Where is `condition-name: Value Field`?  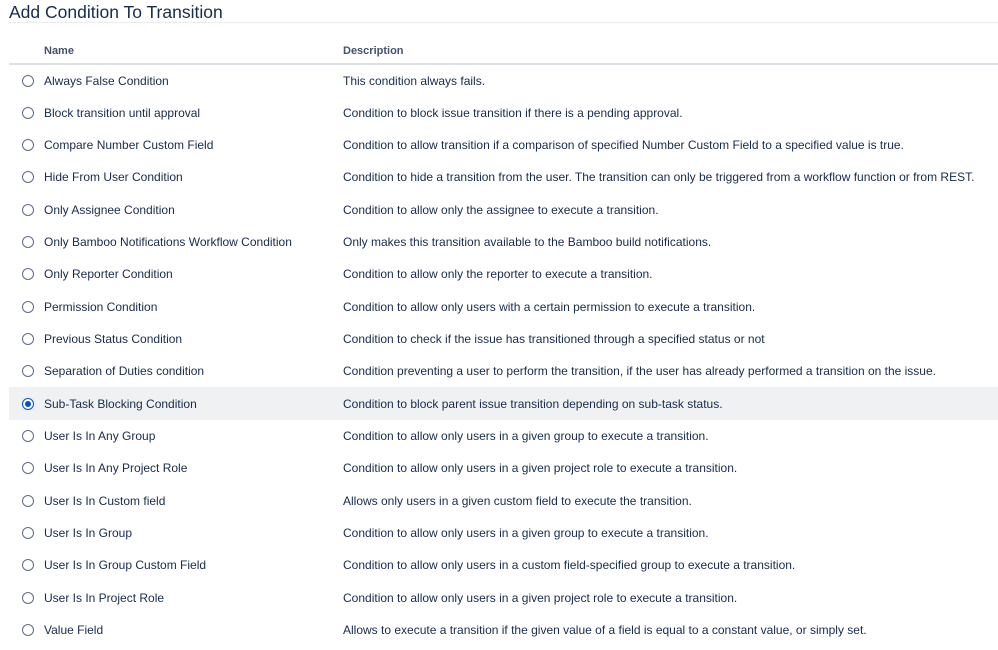
condition-name: Value Field is located at coordinates (193, 630).